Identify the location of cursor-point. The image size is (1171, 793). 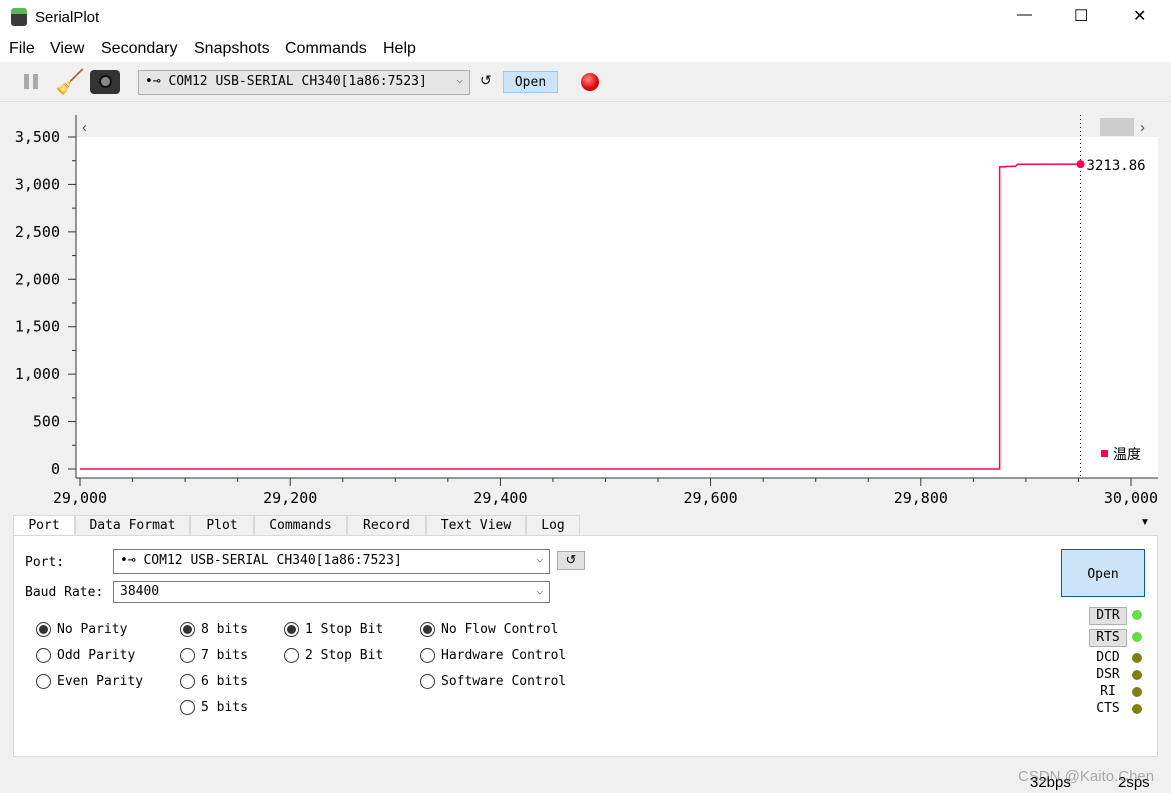
(1080, 164).